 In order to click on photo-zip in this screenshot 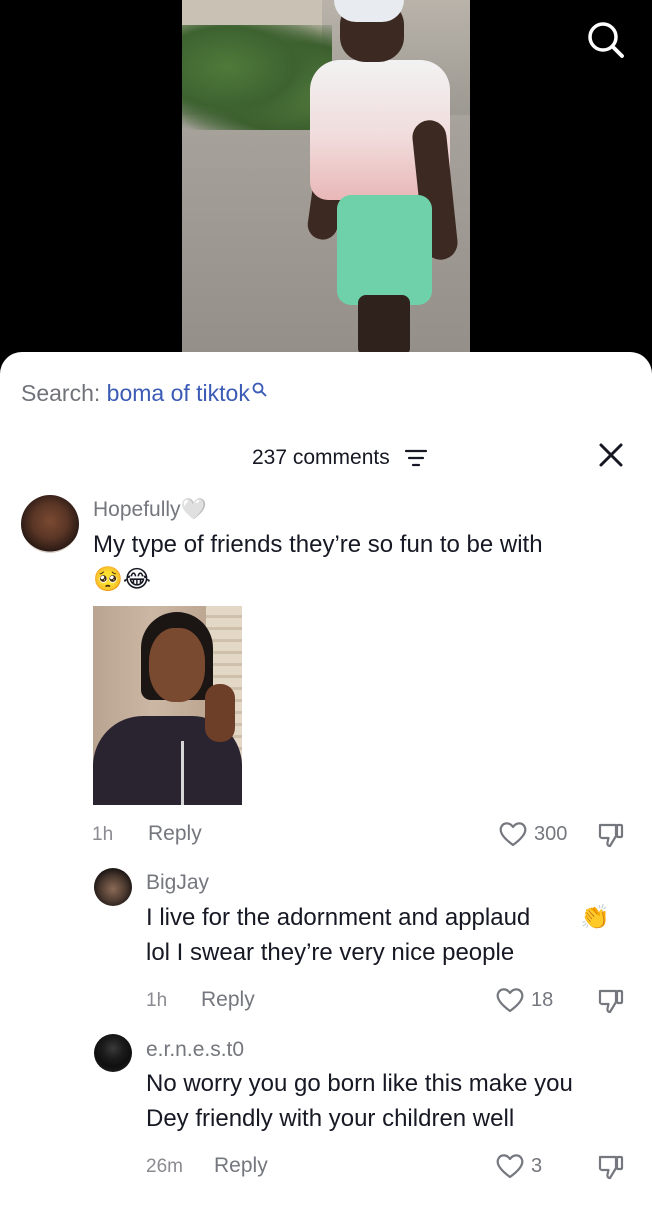, I will do `click(182, 773)`.